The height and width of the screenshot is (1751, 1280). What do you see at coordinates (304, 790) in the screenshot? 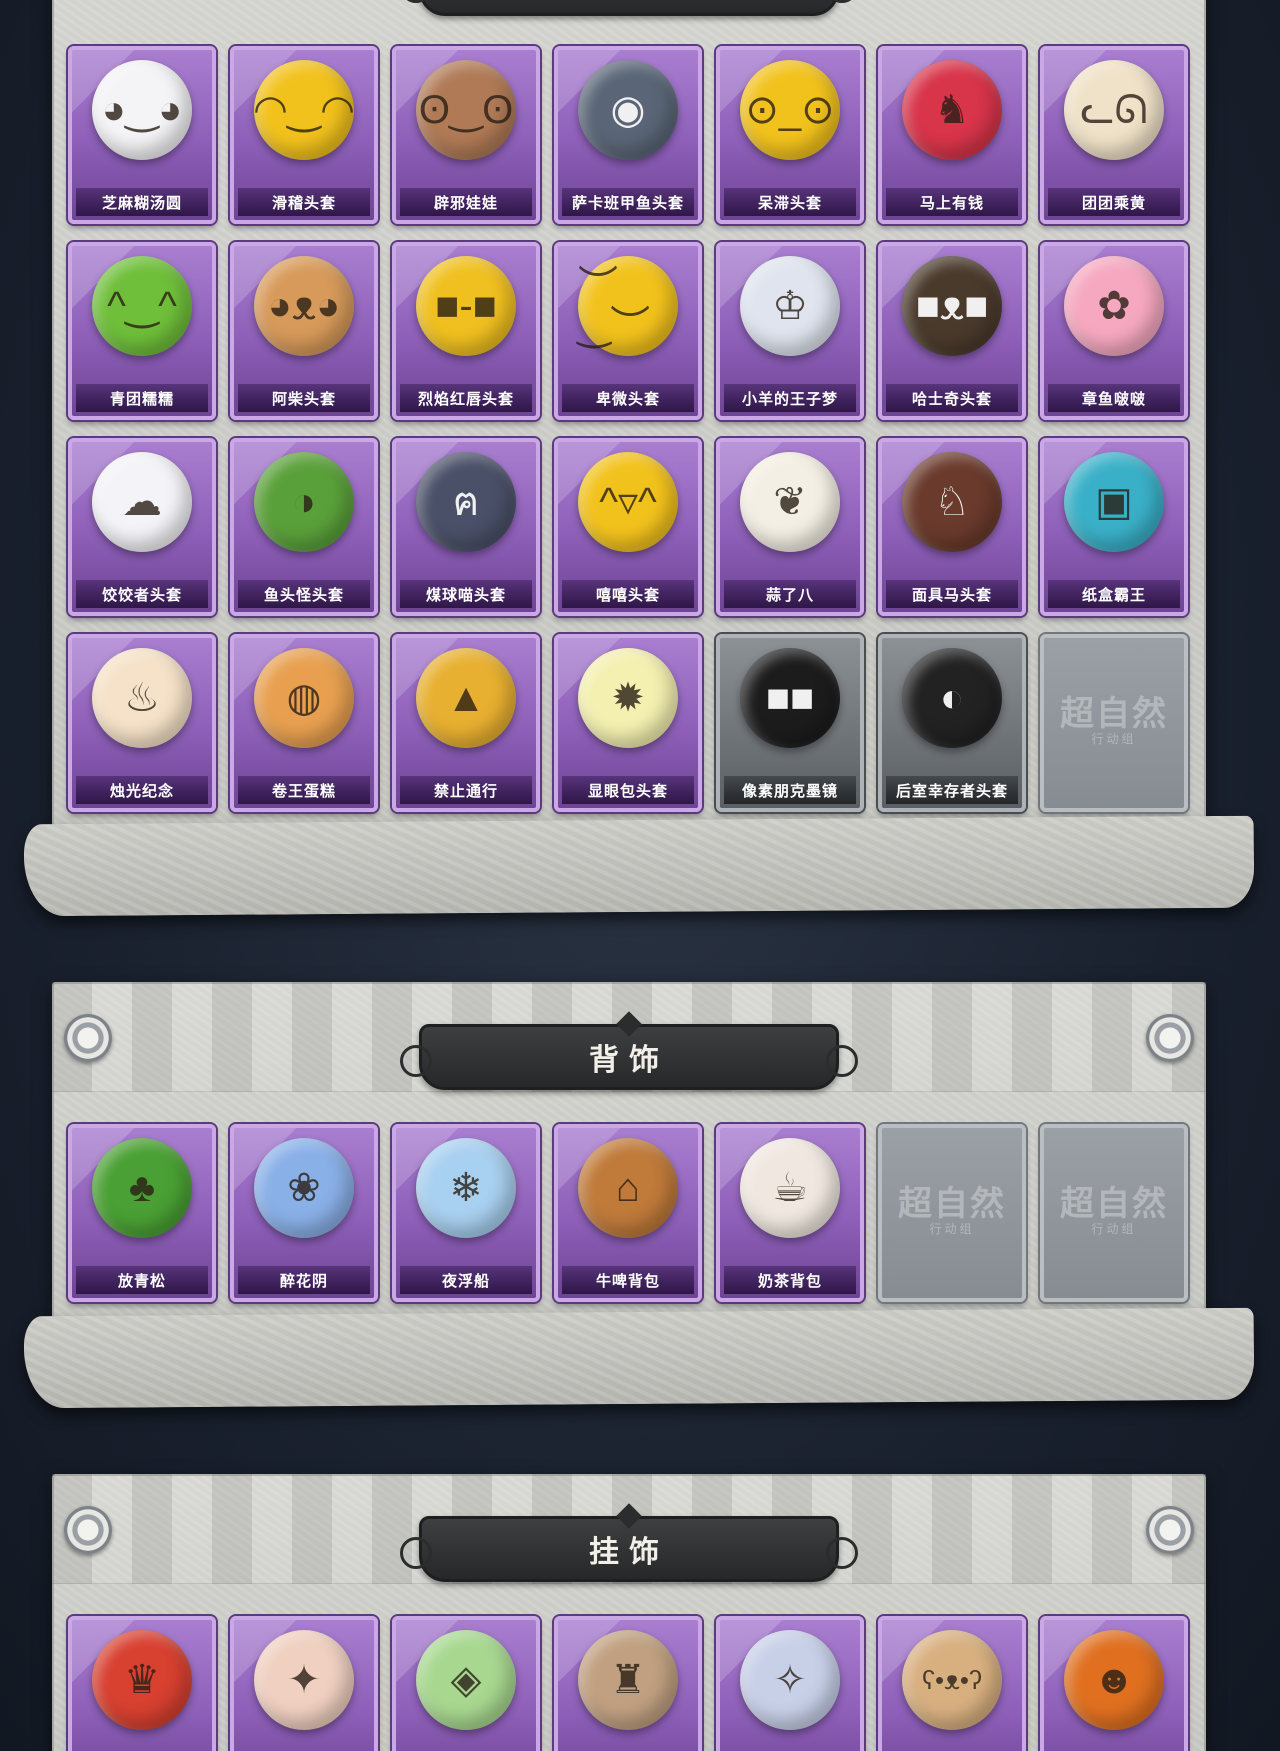
I see `item-label: 卷王蛋糕` at bounding box center [304, 790].